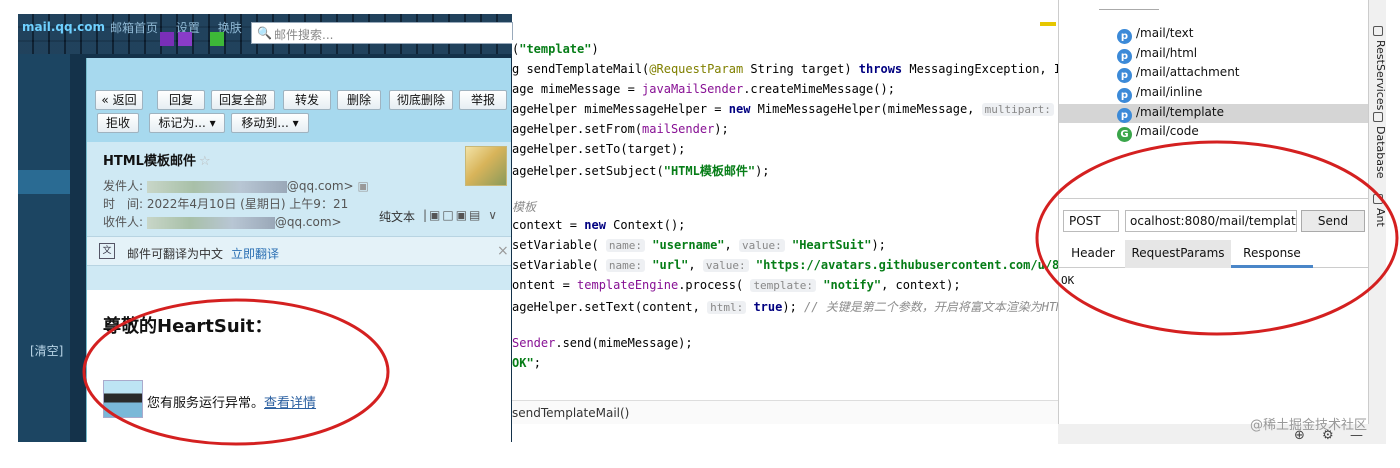  I want to click on panel-divider, so click(1214, 198).